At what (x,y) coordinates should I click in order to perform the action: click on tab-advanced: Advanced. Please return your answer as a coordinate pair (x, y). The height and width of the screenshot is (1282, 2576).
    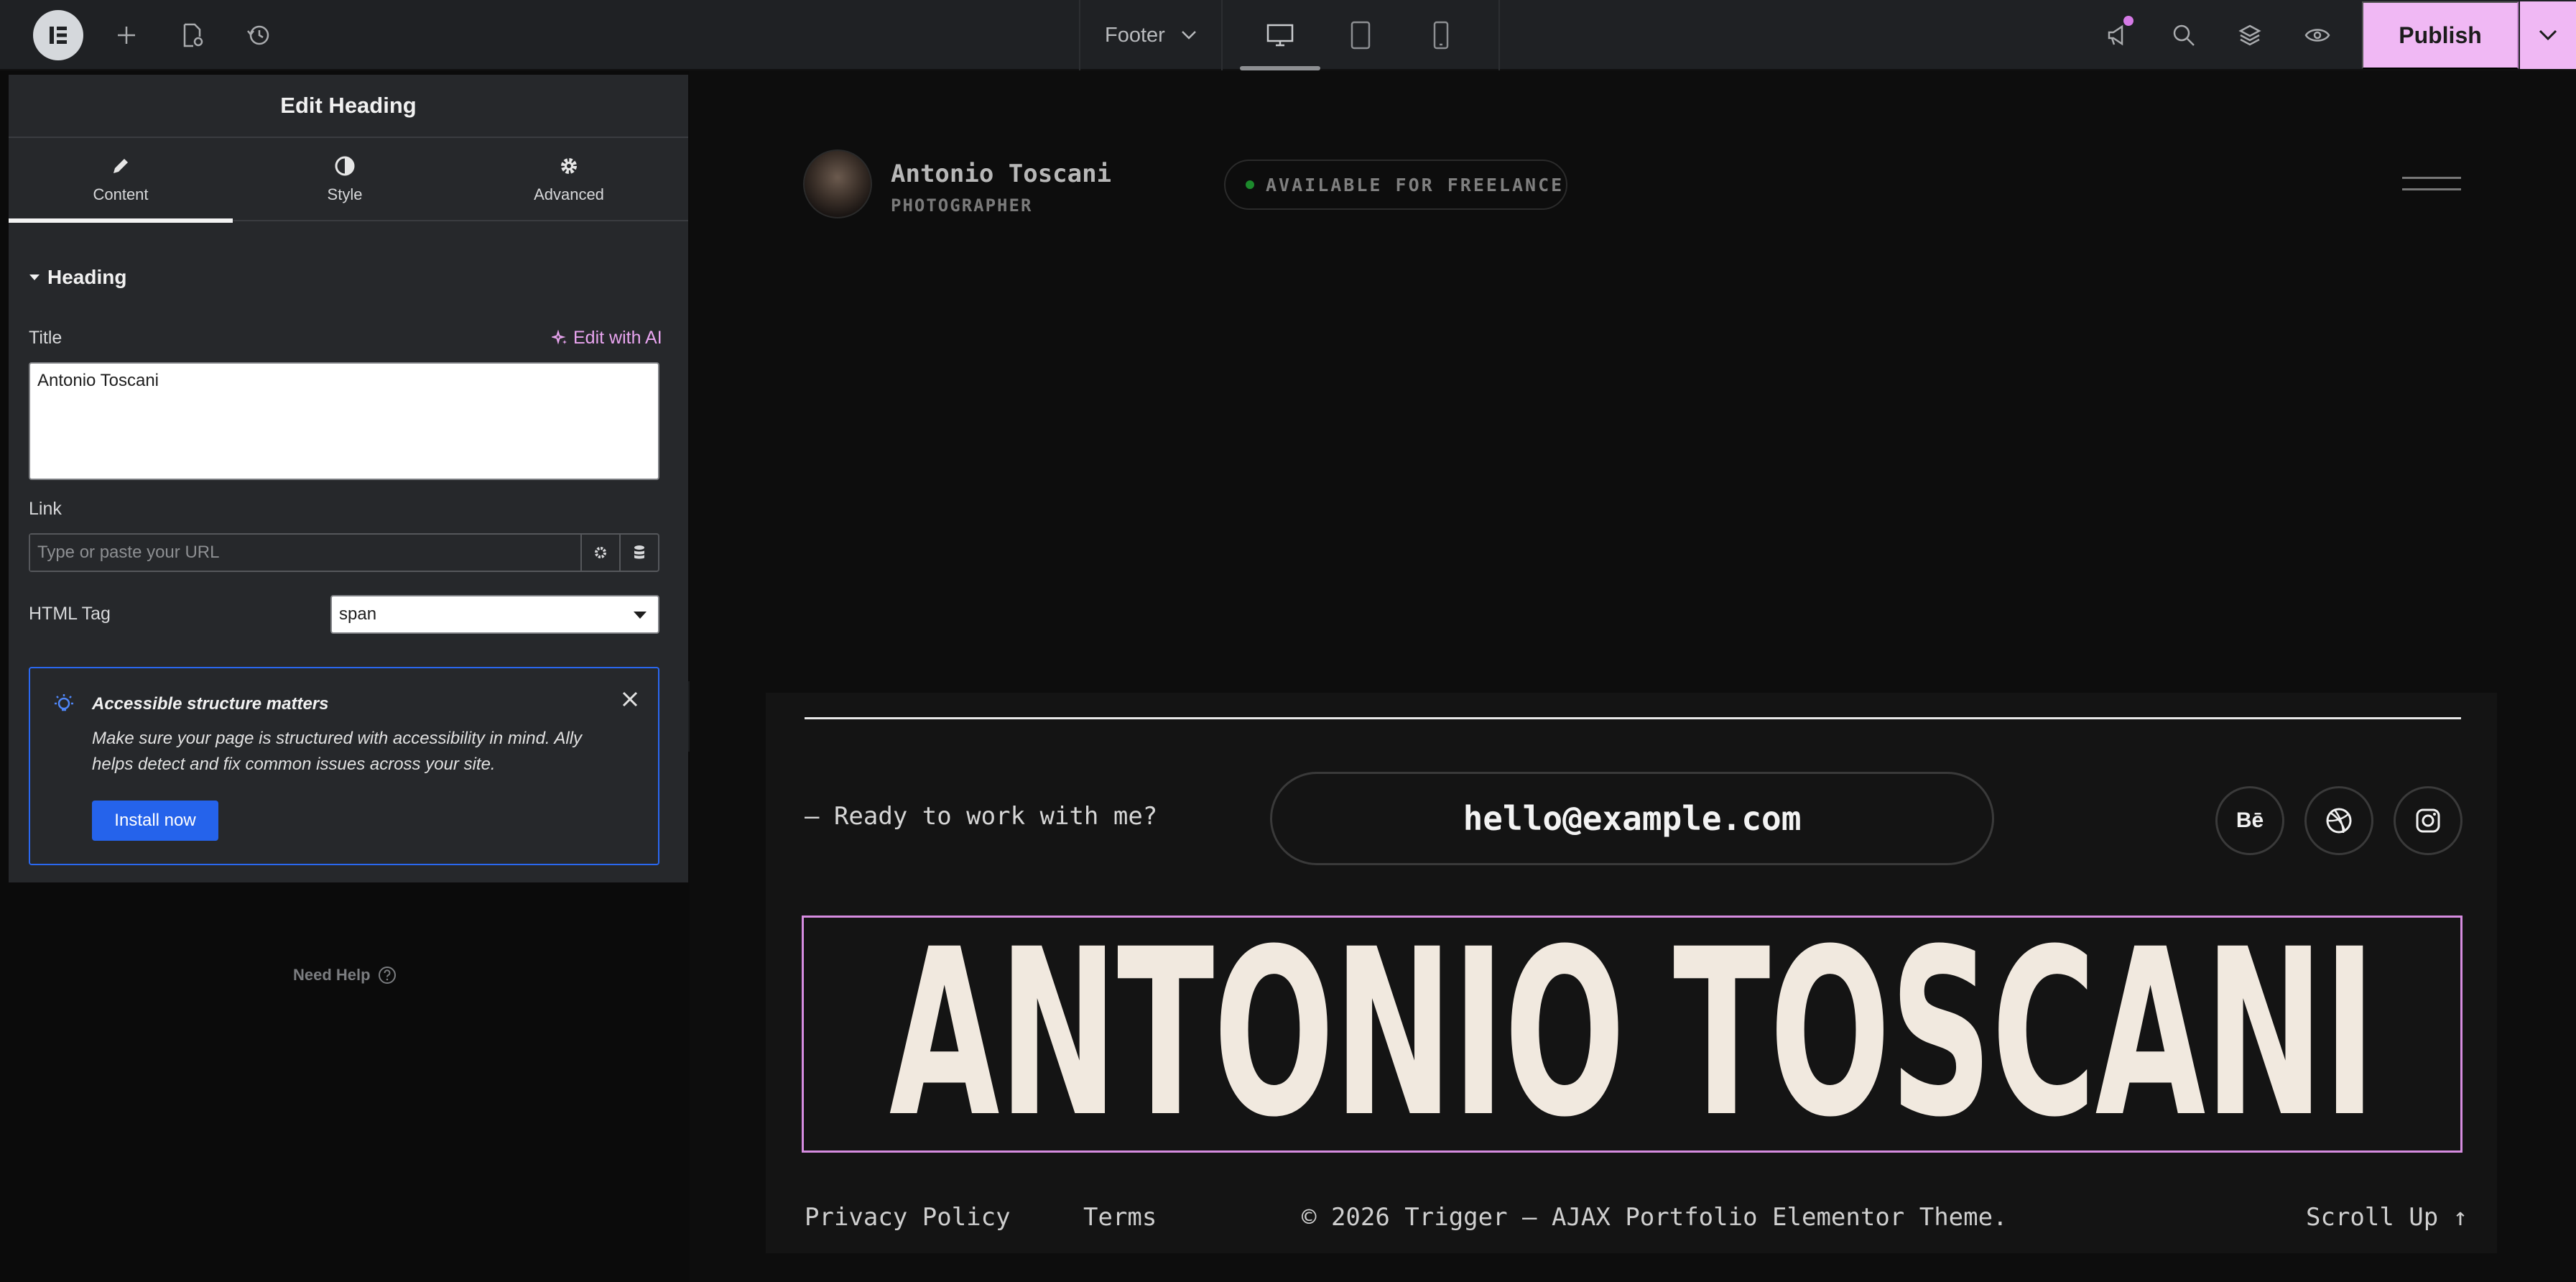
    Looking at the image, I should click on (569, 179).